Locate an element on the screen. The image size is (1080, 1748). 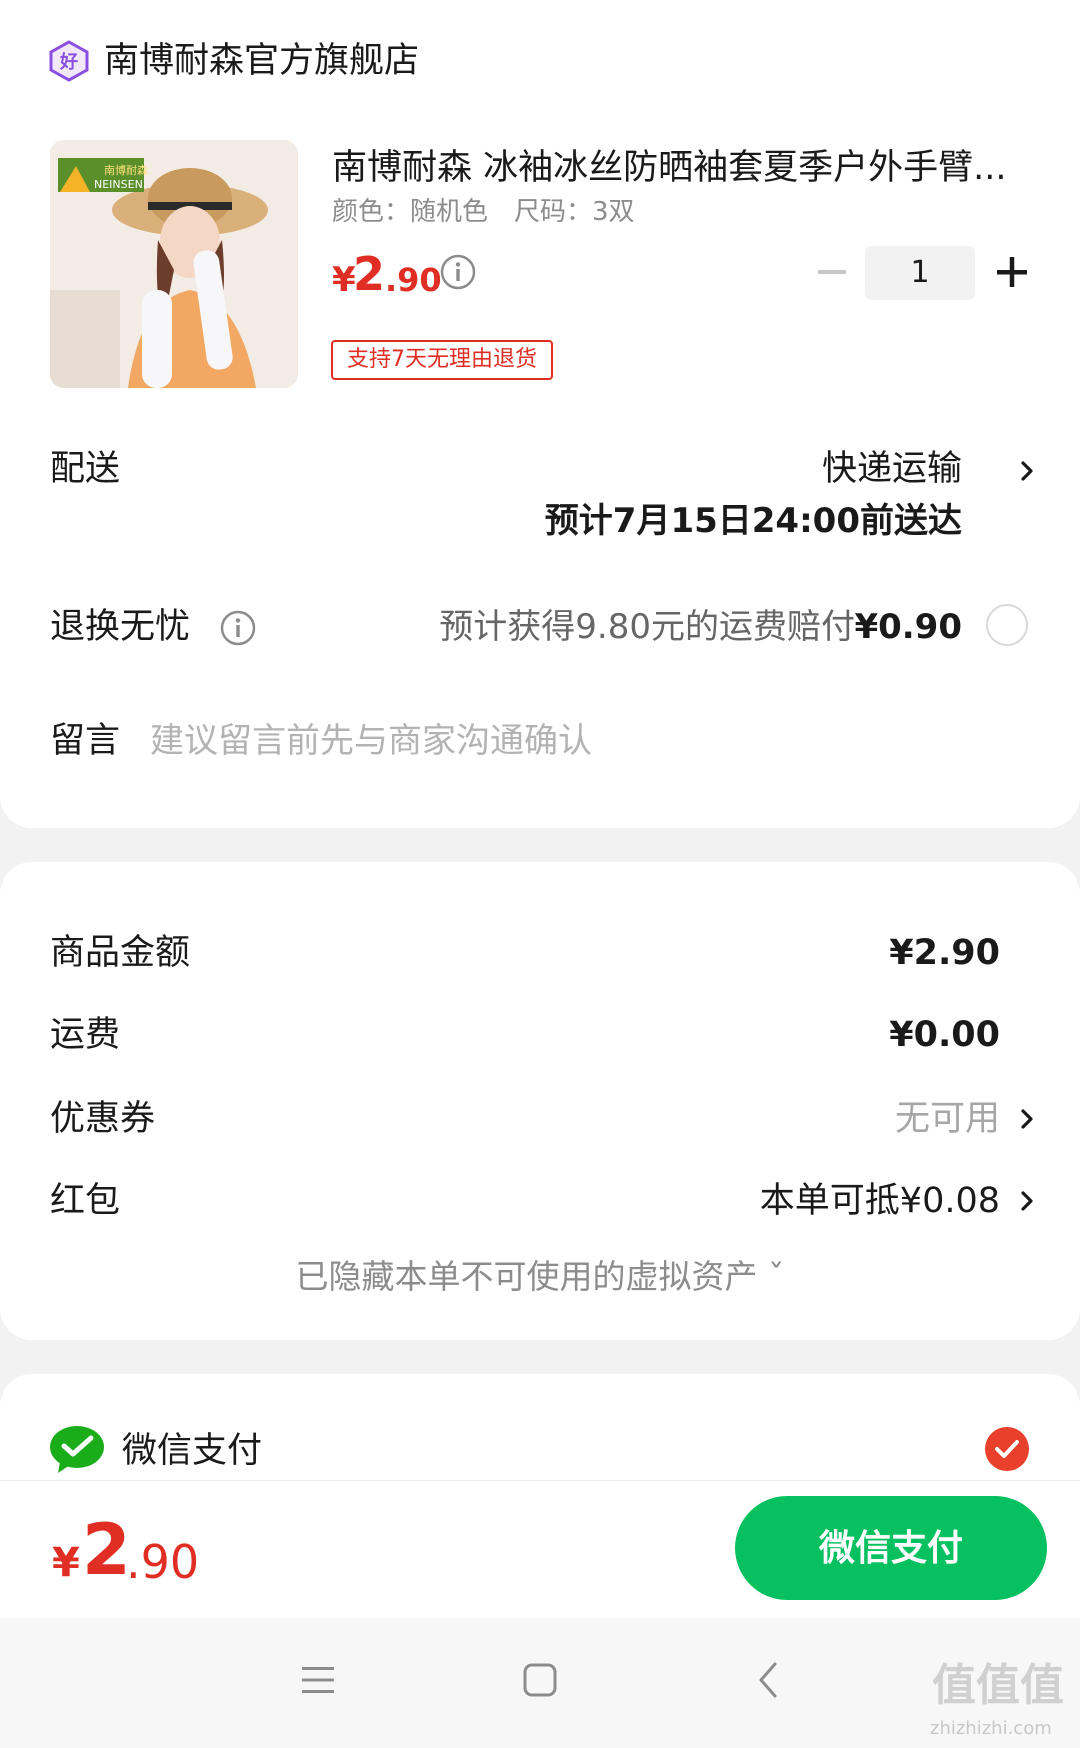
delivery-eta: 预计7月15日24:00前送达 is located at coordinates (753, 521).